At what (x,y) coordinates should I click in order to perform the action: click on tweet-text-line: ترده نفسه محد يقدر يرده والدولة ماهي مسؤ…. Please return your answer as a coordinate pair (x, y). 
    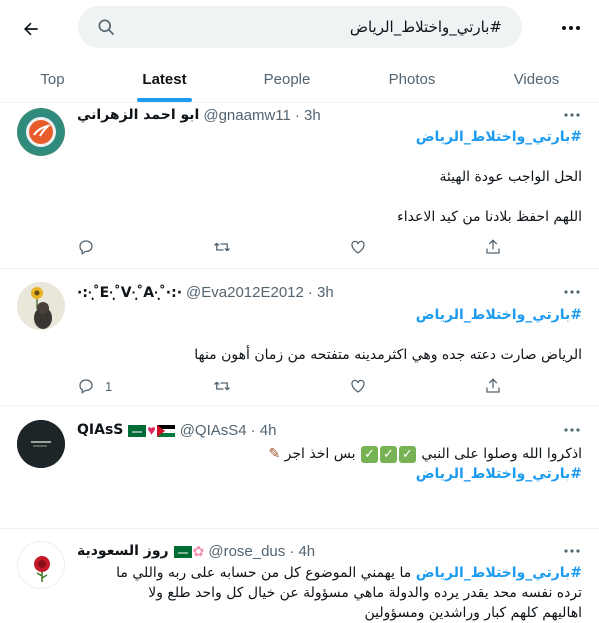
    Looking at the image, I should click on (365, 593).